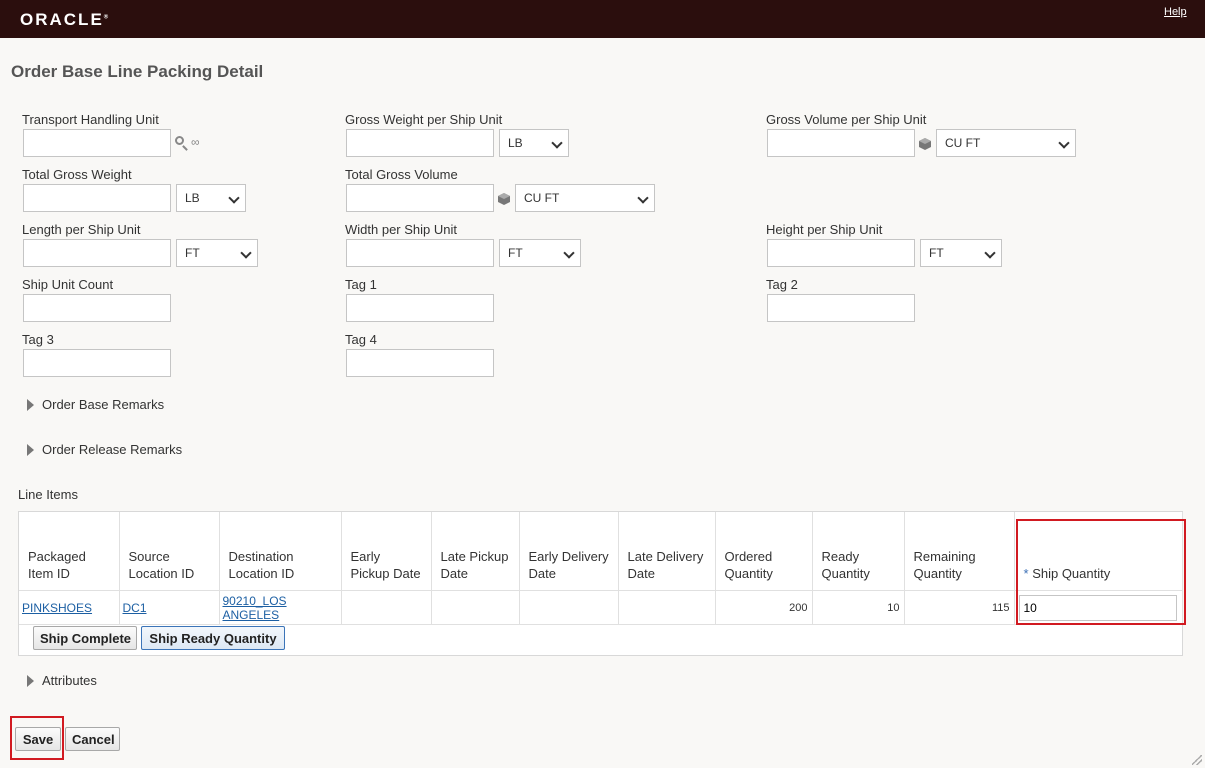 This screenshot has height=768, width=1205. I want to click on early-delivery-date-cell, so click(569, 607).